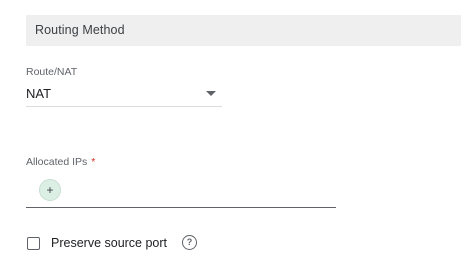 The width and height of the screenshot is (471, 271). Describe the element at coordinates (80, 30) in the screenshot. I see `section-title: Routing Method` at that location.